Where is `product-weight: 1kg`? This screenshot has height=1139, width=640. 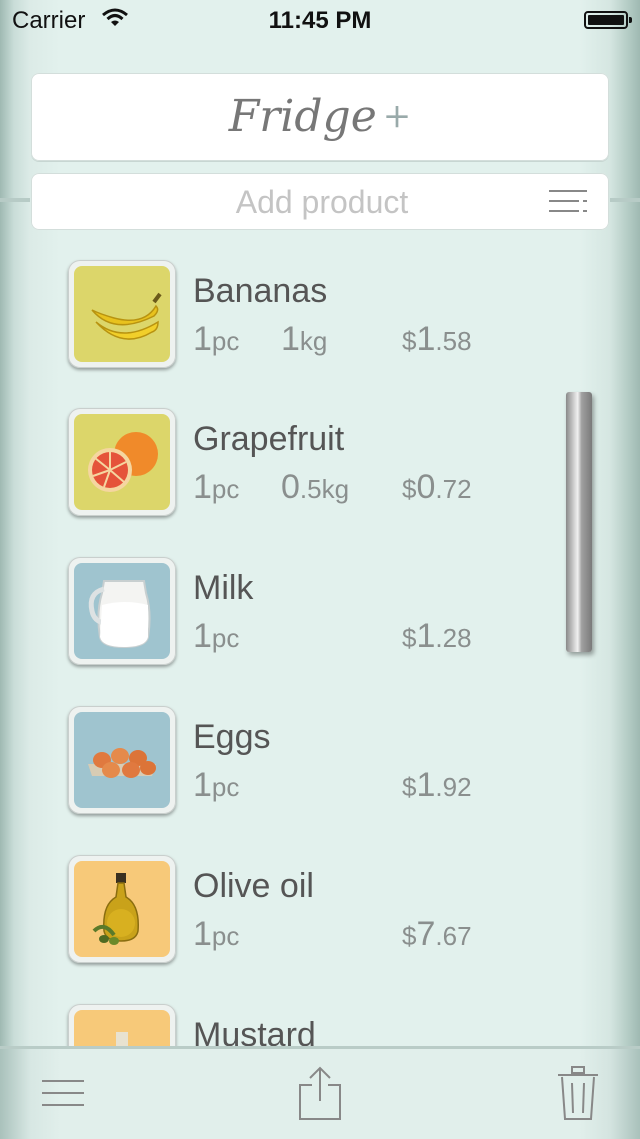
product-weight: 1kg is located at coordinates (304, 339).